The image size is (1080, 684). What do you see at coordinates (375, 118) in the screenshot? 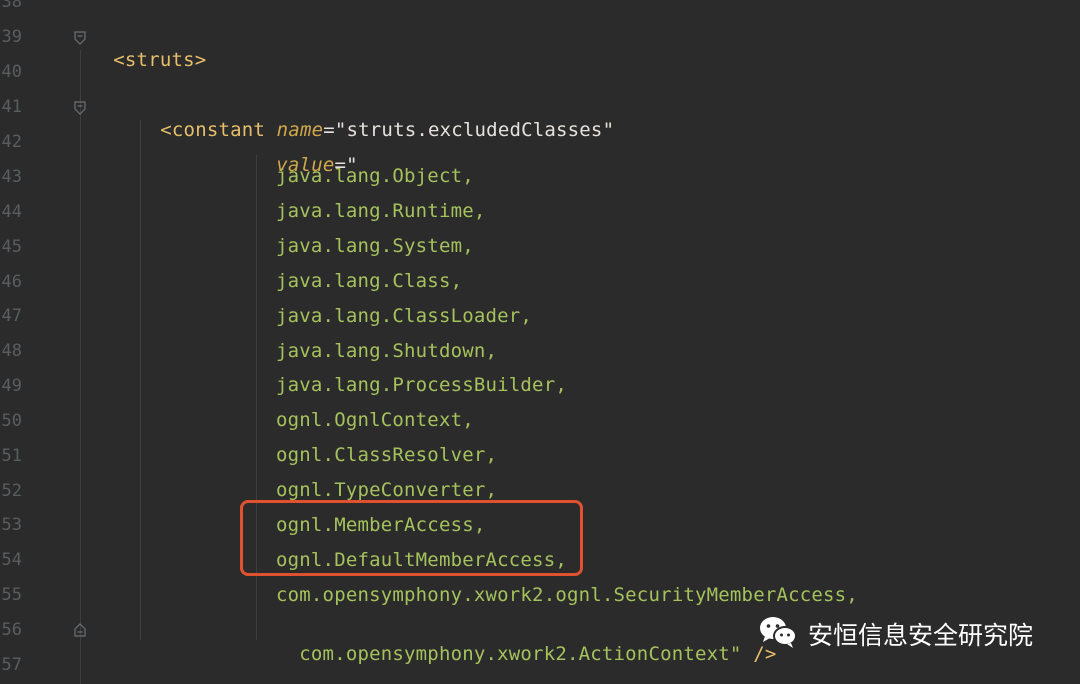
I see `code-line-41: <constant name="struts.excludedClasses"` at bounding box center [375, 118].